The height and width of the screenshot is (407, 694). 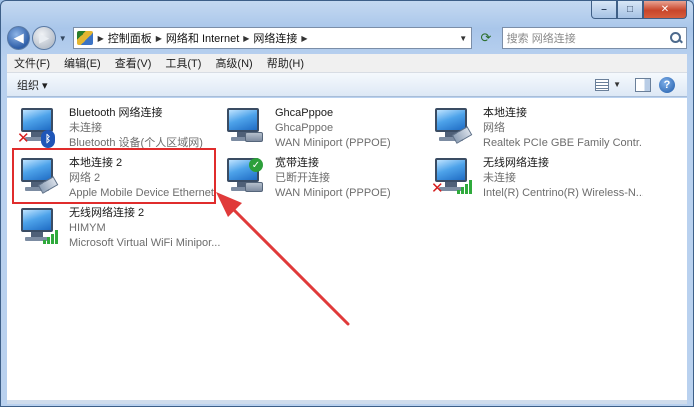 I want to click on connection-name: 无线网络连接, so click(x=516, y=163).